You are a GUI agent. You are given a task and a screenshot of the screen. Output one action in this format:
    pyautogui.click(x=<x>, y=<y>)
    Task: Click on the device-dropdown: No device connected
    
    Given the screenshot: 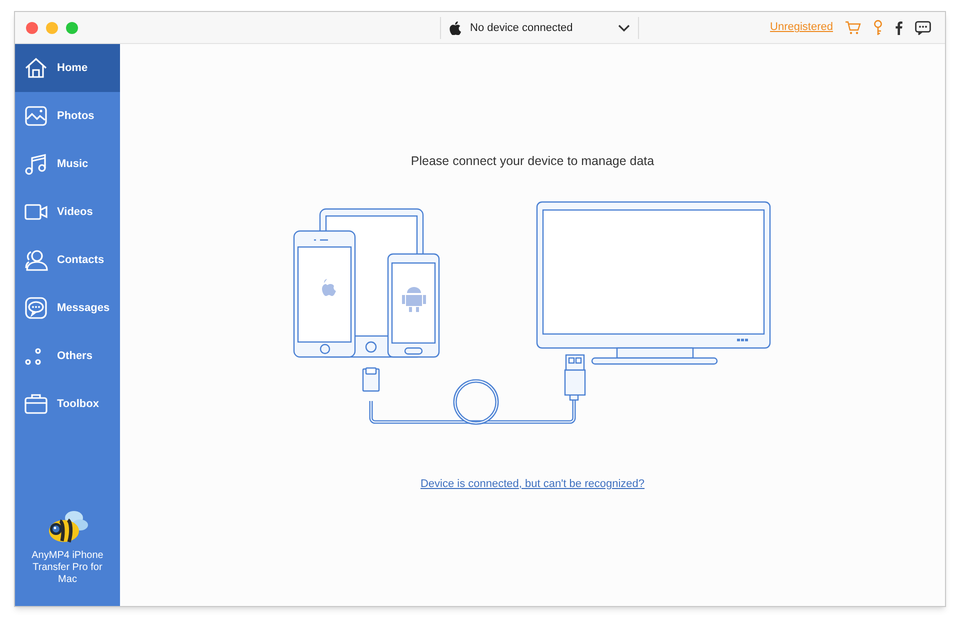 What is the action you would take?
    pyautogui.click(x=539, y=28)
    